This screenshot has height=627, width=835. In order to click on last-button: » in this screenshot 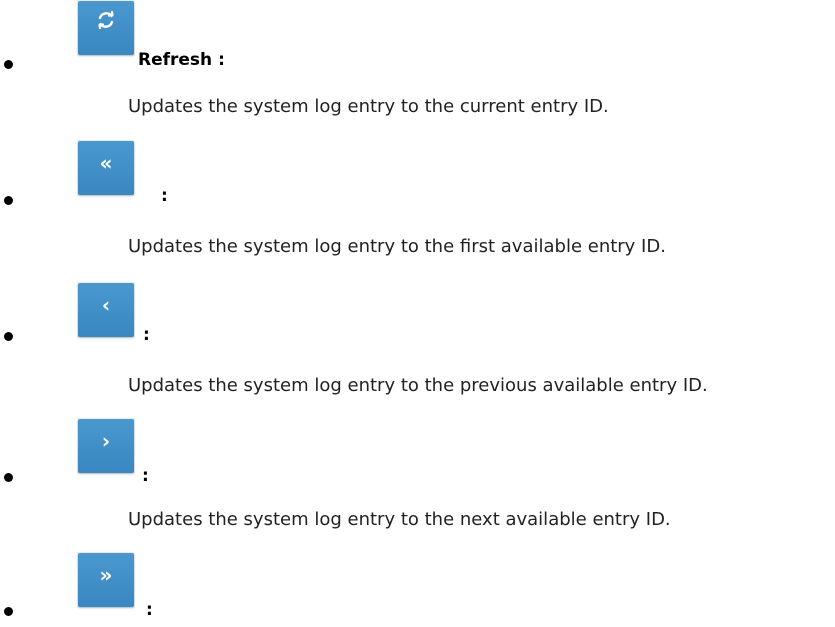, I will do `click(106, 580)`.